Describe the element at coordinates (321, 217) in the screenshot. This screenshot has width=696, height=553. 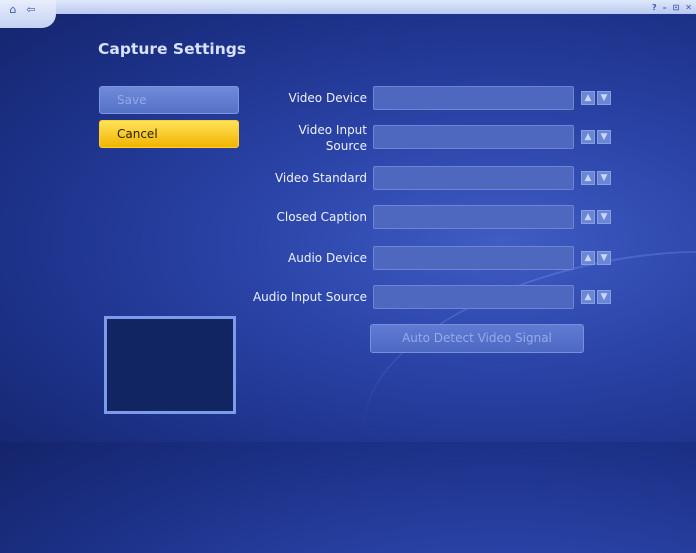
I see `closed-caption-label: Closed Caption` at that location.